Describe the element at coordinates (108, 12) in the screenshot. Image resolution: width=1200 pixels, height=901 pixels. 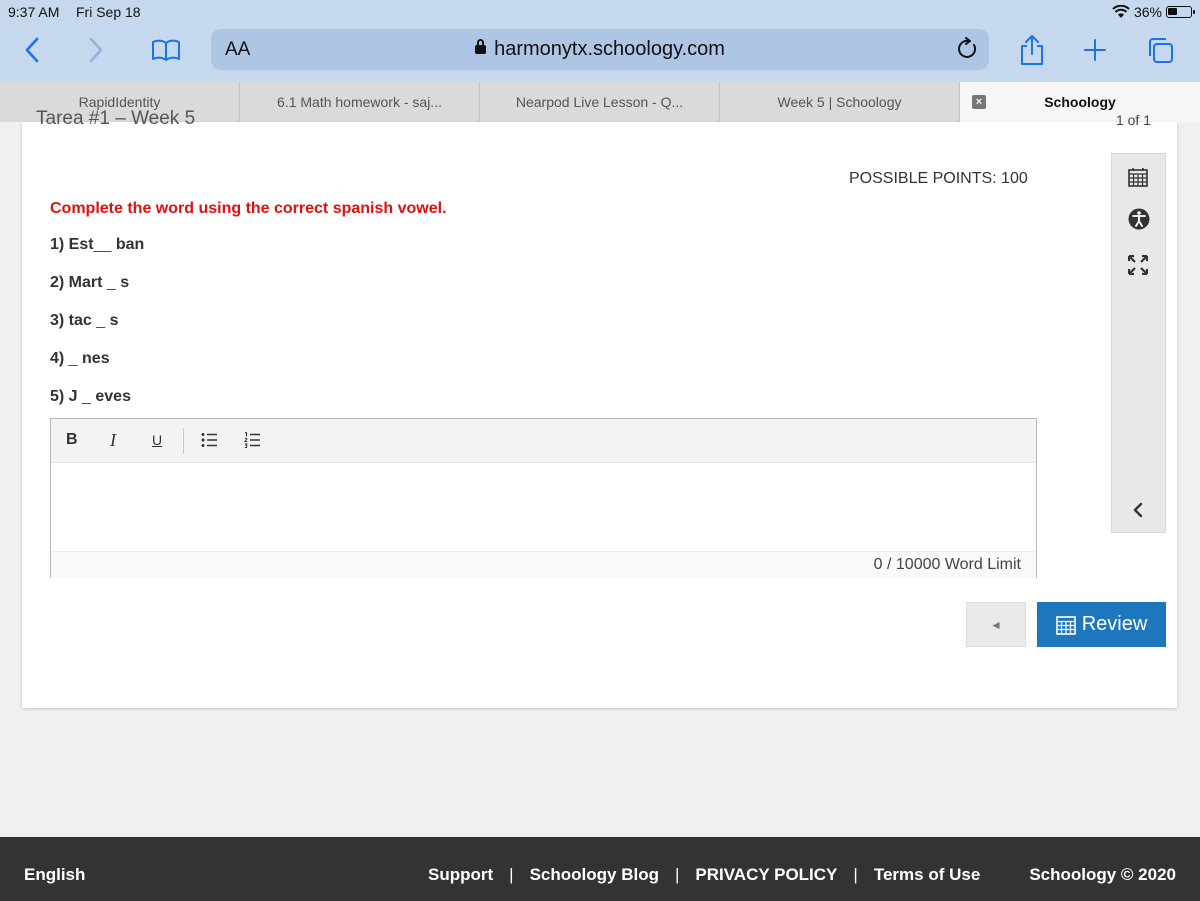
I see `status-date: Fri Sep 18` at that location.